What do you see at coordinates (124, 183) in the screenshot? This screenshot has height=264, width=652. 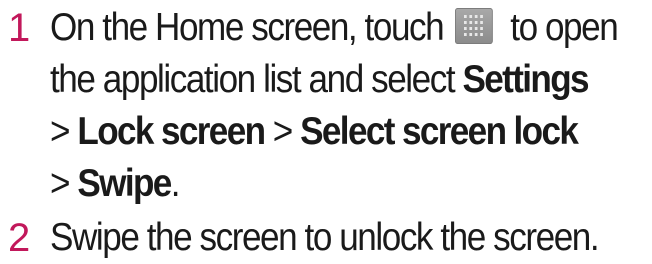 I see `menu-path-swipe: Swipe` at bounding box center [124, 183].